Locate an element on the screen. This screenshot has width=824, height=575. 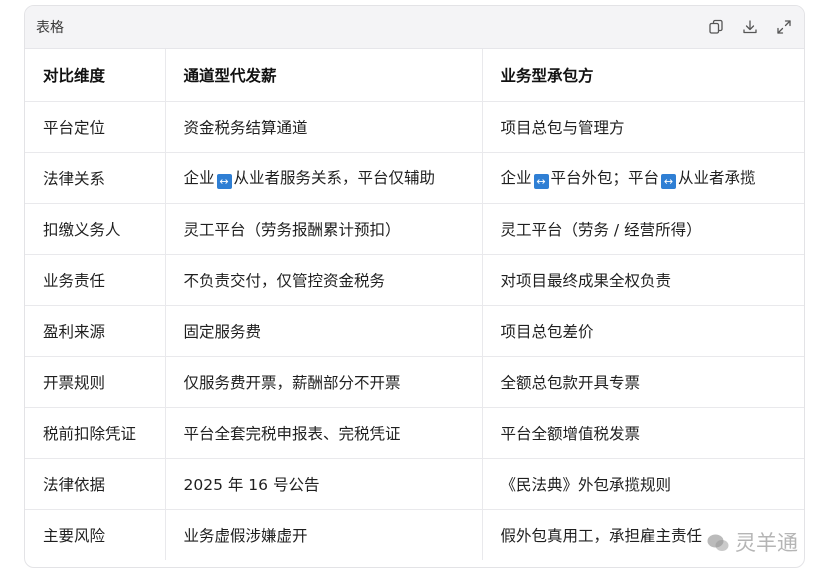
expand-icon is located at coordinates (784, 27).